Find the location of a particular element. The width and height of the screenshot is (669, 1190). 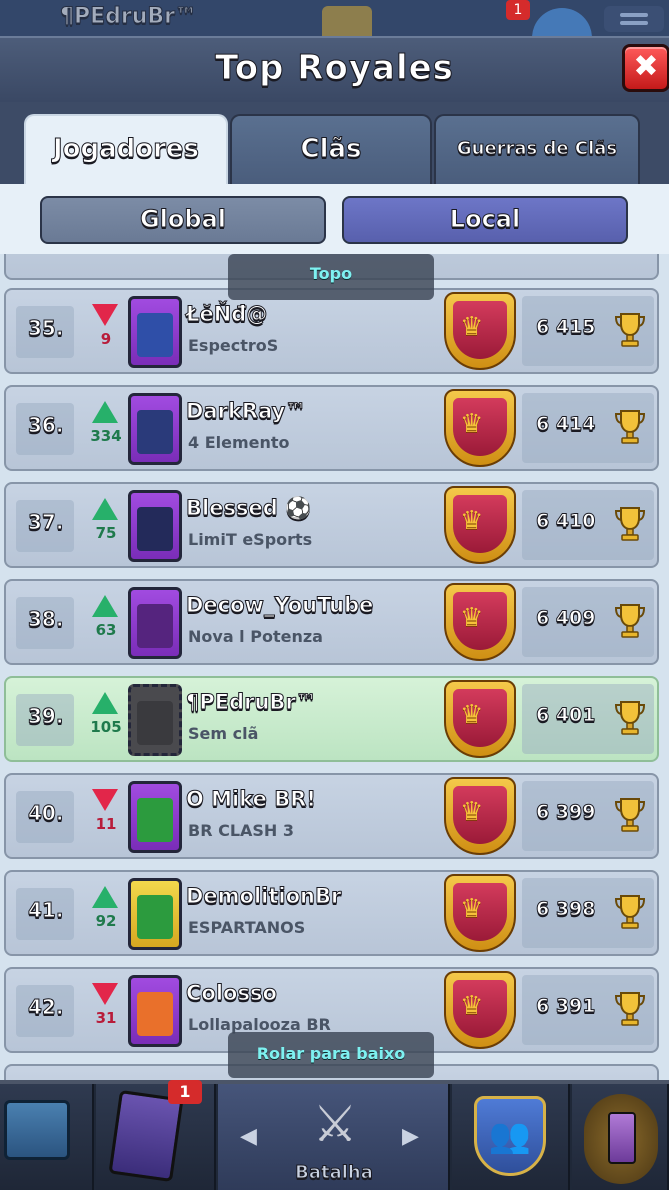

leaderboard-row: 38. 63 Decow_YouTube Nova l Potenza ♛ 6 409 is located at coordinates (331, 622).